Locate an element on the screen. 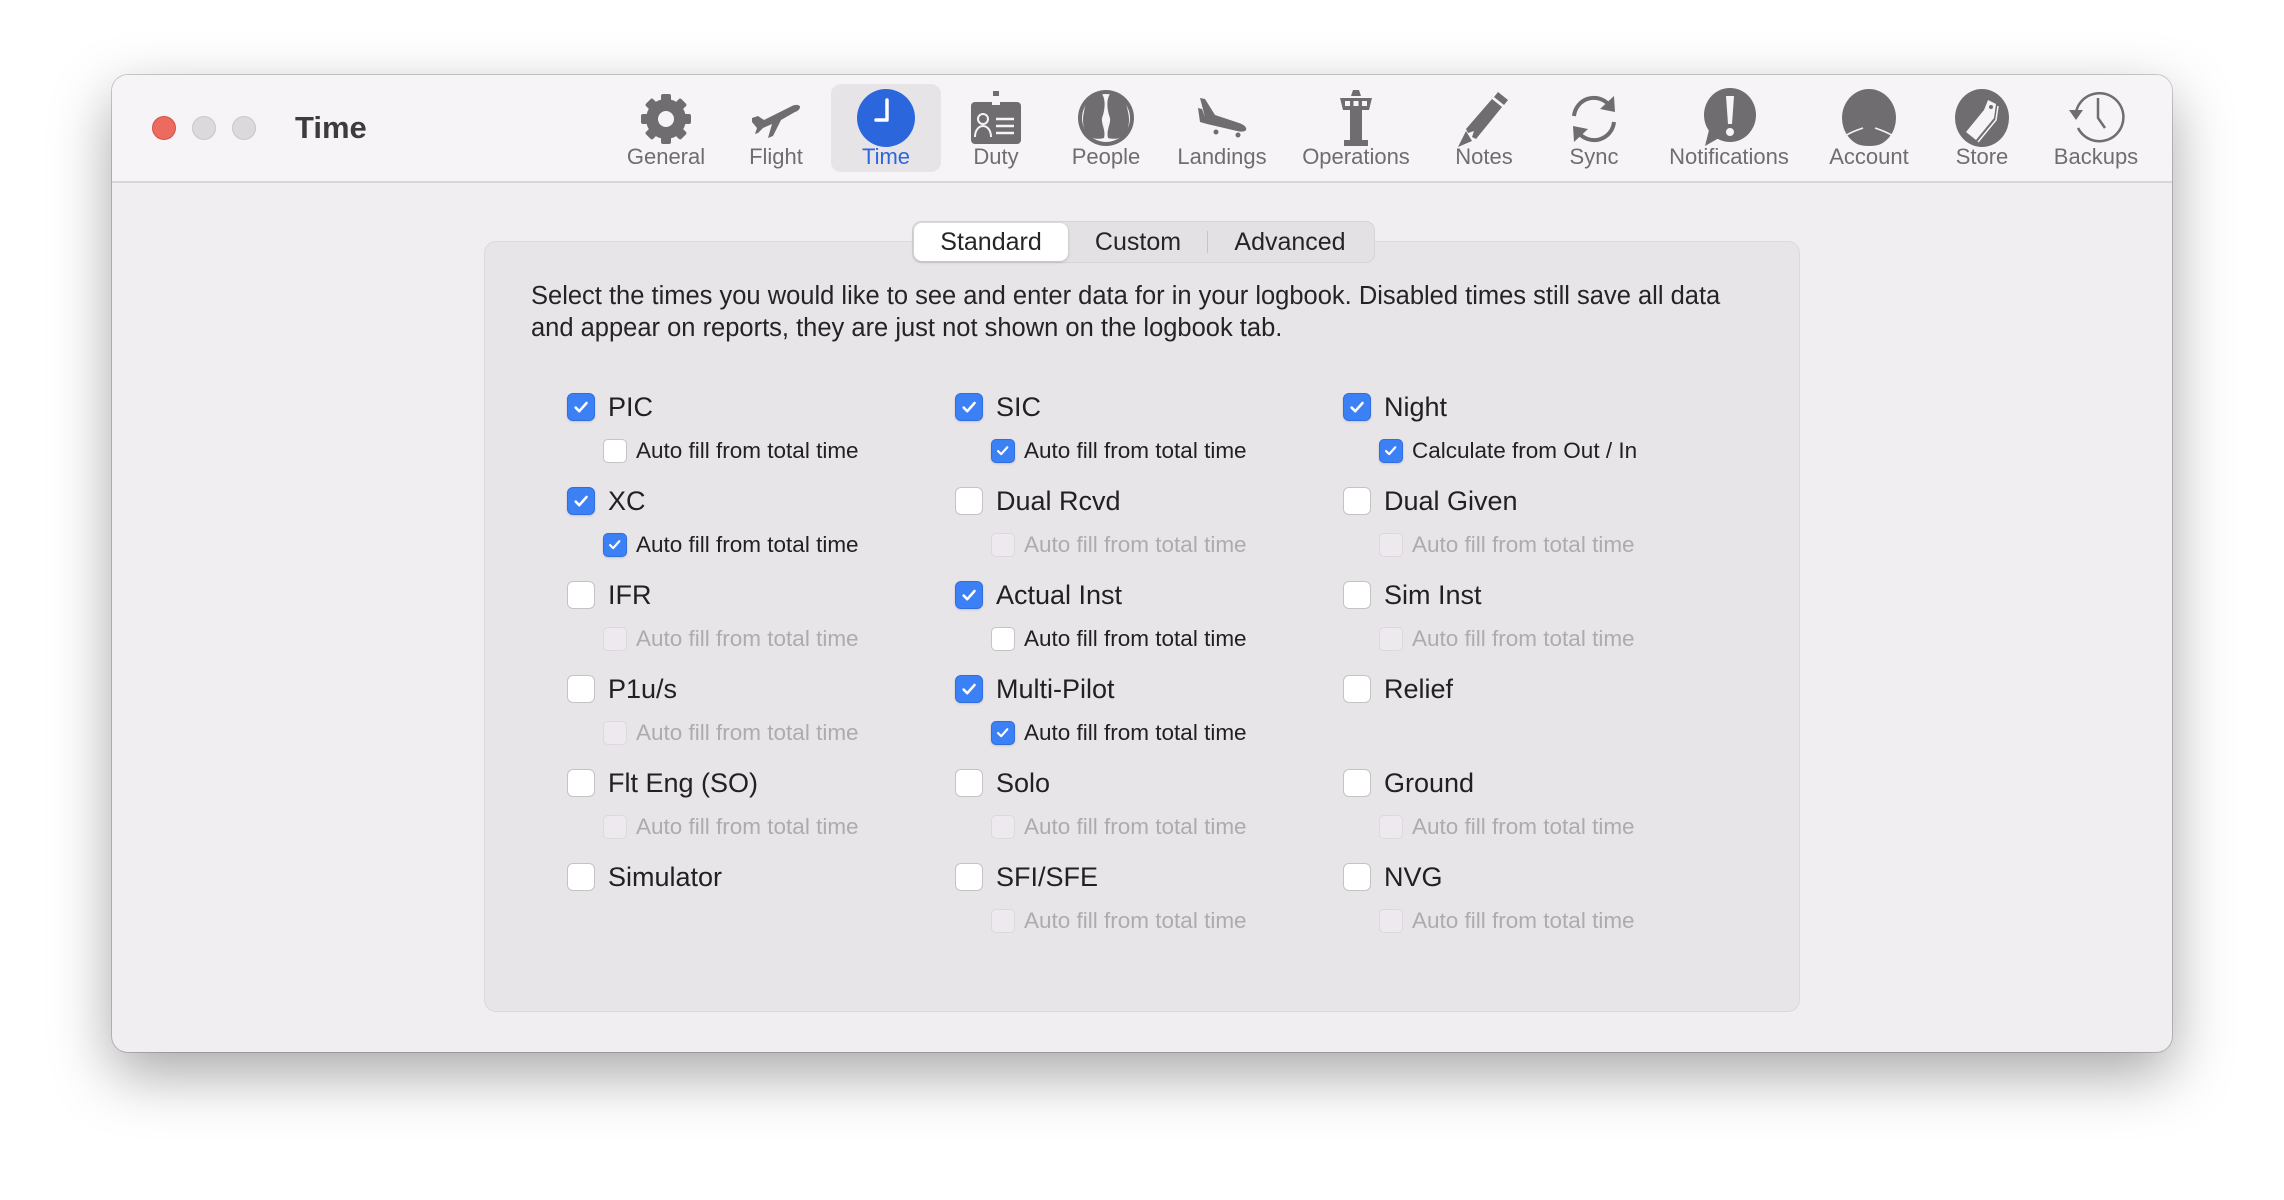 The height and width of the screenshot is (1200, 2284). control-tower-icon is located at coordinates (1356, 118).